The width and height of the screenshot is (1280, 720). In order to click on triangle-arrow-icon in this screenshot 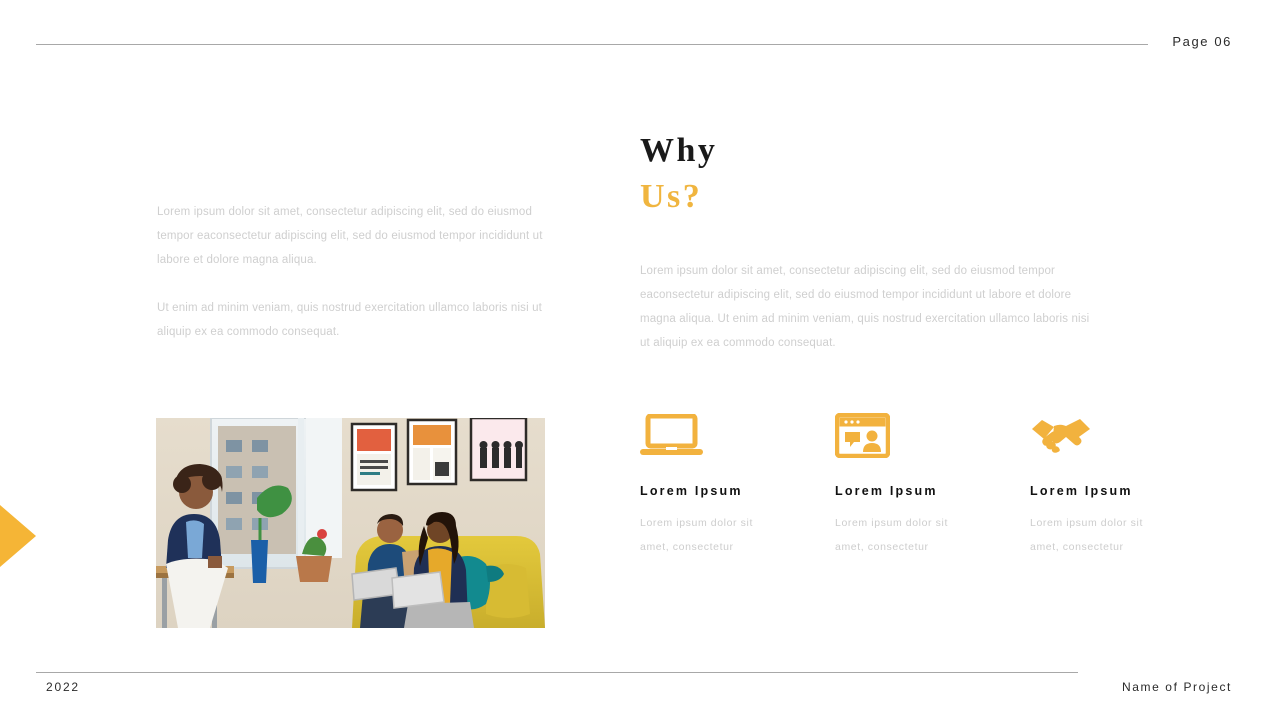, I will do `click(18, 536)`.